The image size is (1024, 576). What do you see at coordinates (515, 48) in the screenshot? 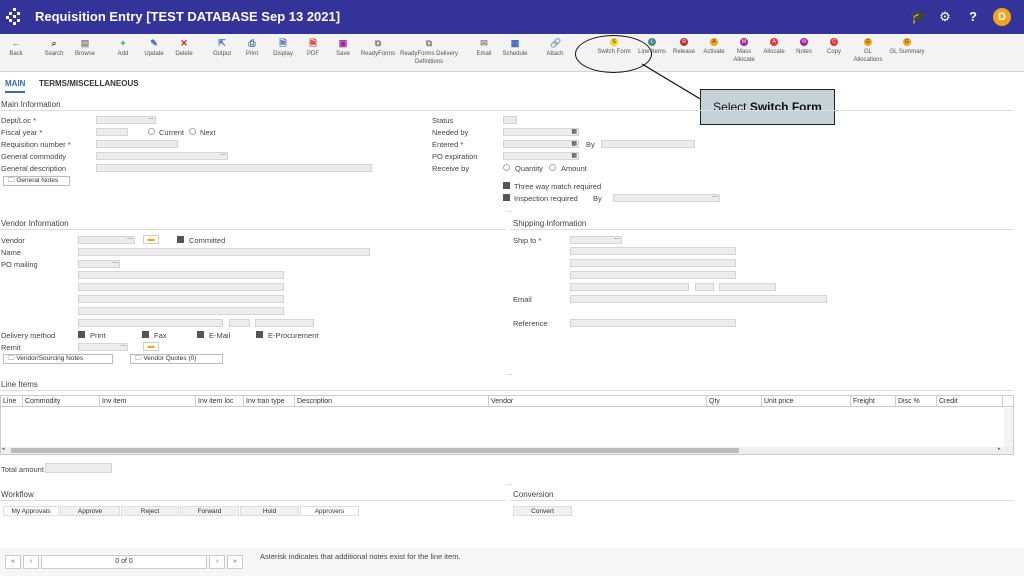
I see `schedule-button: ▦ Schedule` at bounding box center [515, 48].